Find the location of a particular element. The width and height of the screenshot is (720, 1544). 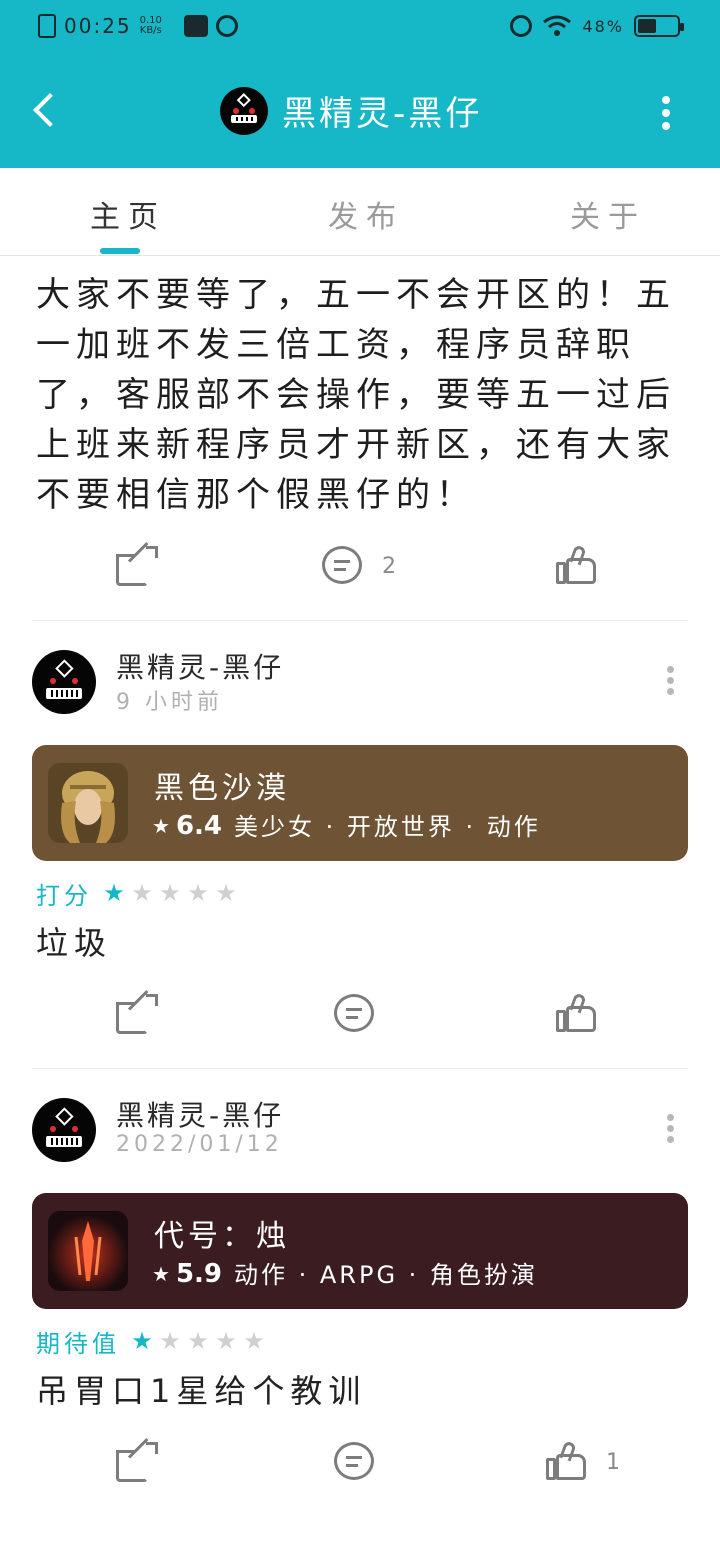

game-name: 代号：烛 is located at coordinates (222, 1236).